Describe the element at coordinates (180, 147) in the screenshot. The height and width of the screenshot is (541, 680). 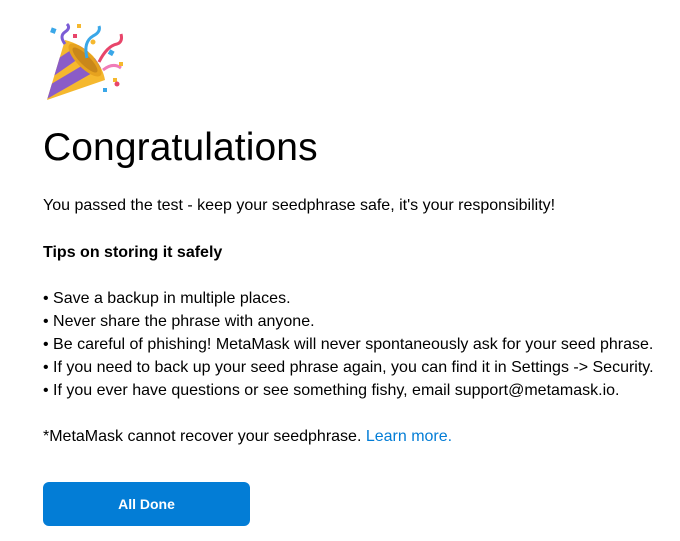
I see `page-title: Congratulations` at that location.